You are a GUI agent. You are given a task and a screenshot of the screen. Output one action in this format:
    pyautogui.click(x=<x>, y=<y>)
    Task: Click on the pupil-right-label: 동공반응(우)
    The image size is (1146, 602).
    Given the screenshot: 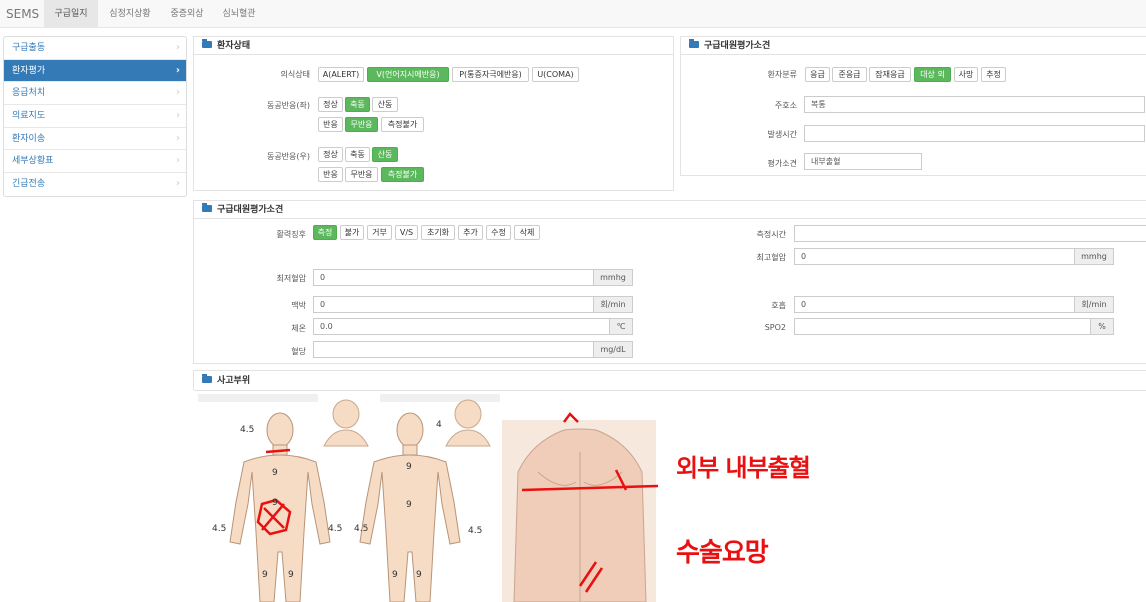 What is the action you would take?
    pyautogui.click(x=288, y=156)
    